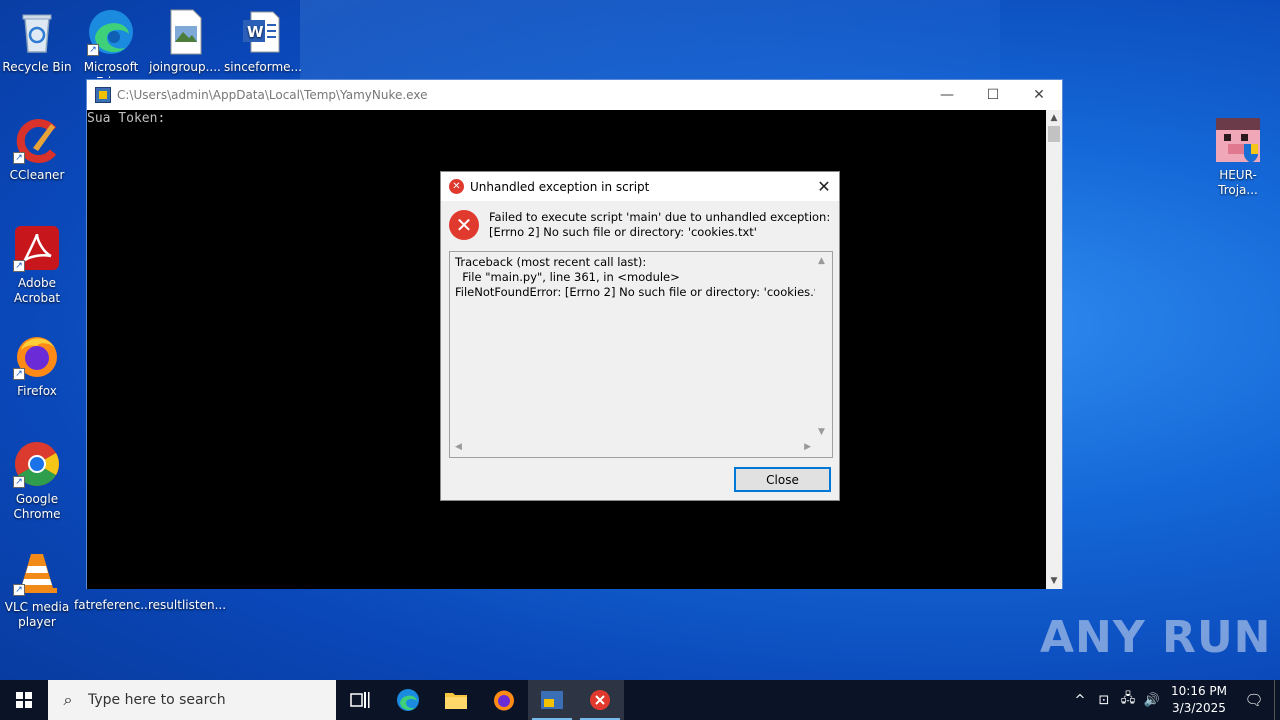 This screenshot has height=720, width=1280. I want to click on taskbar-file-explorer-button, so click(456, 700).